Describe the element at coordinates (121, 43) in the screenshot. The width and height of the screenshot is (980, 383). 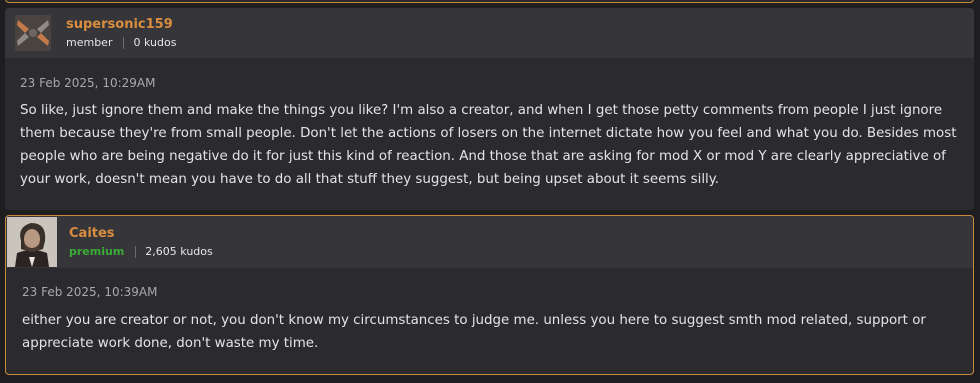
I see `user-stats: member 0 kudos` at that location.